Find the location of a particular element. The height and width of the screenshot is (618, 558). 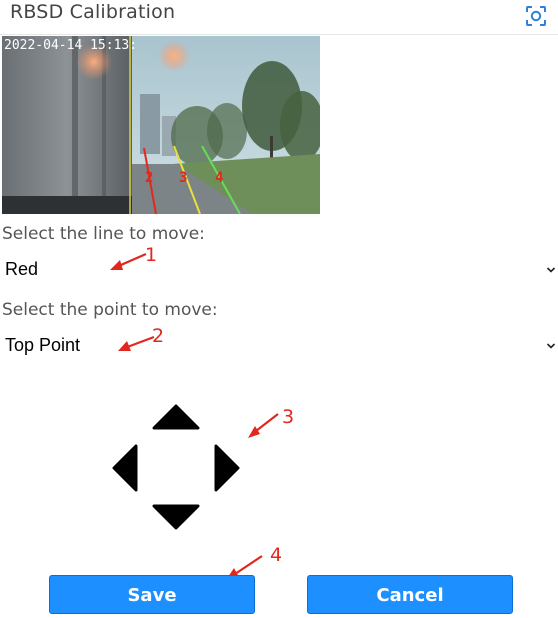

vehicle-side is located at coordinates (67, 125).